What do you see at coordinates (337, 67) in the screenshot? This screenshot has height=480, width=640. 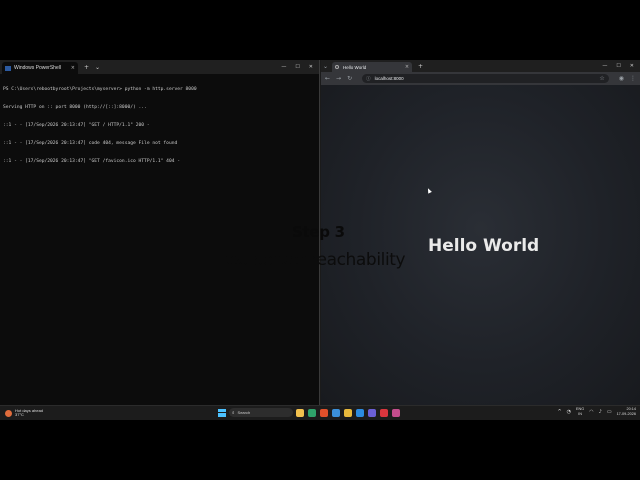 I see `globe-icon` at bounding box center [337, 67].